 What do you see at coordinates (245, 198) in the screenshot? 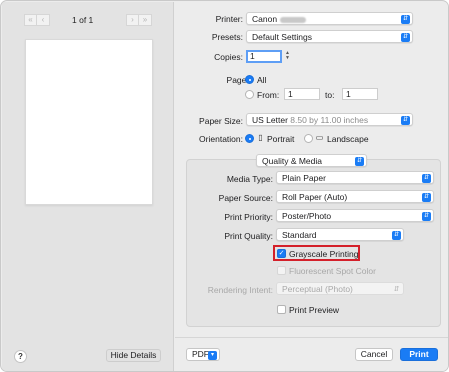
I see `paper-source-label: Paper Source:` at bounding box center [245, 198].